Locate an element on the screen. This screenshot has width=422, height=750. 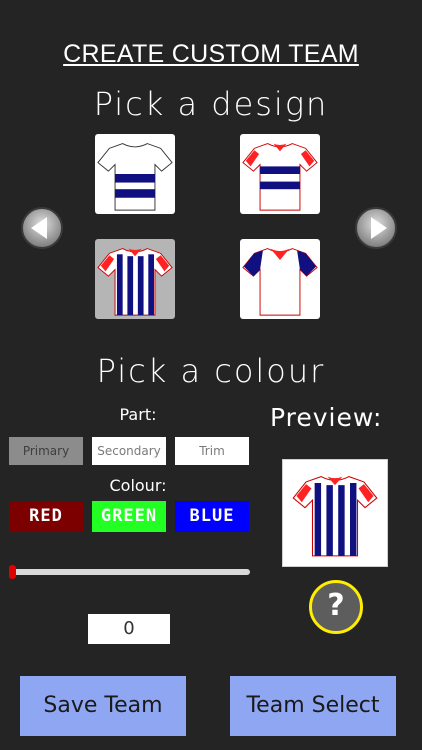
preview-label: Preview: is located at coordinates (326, 417).